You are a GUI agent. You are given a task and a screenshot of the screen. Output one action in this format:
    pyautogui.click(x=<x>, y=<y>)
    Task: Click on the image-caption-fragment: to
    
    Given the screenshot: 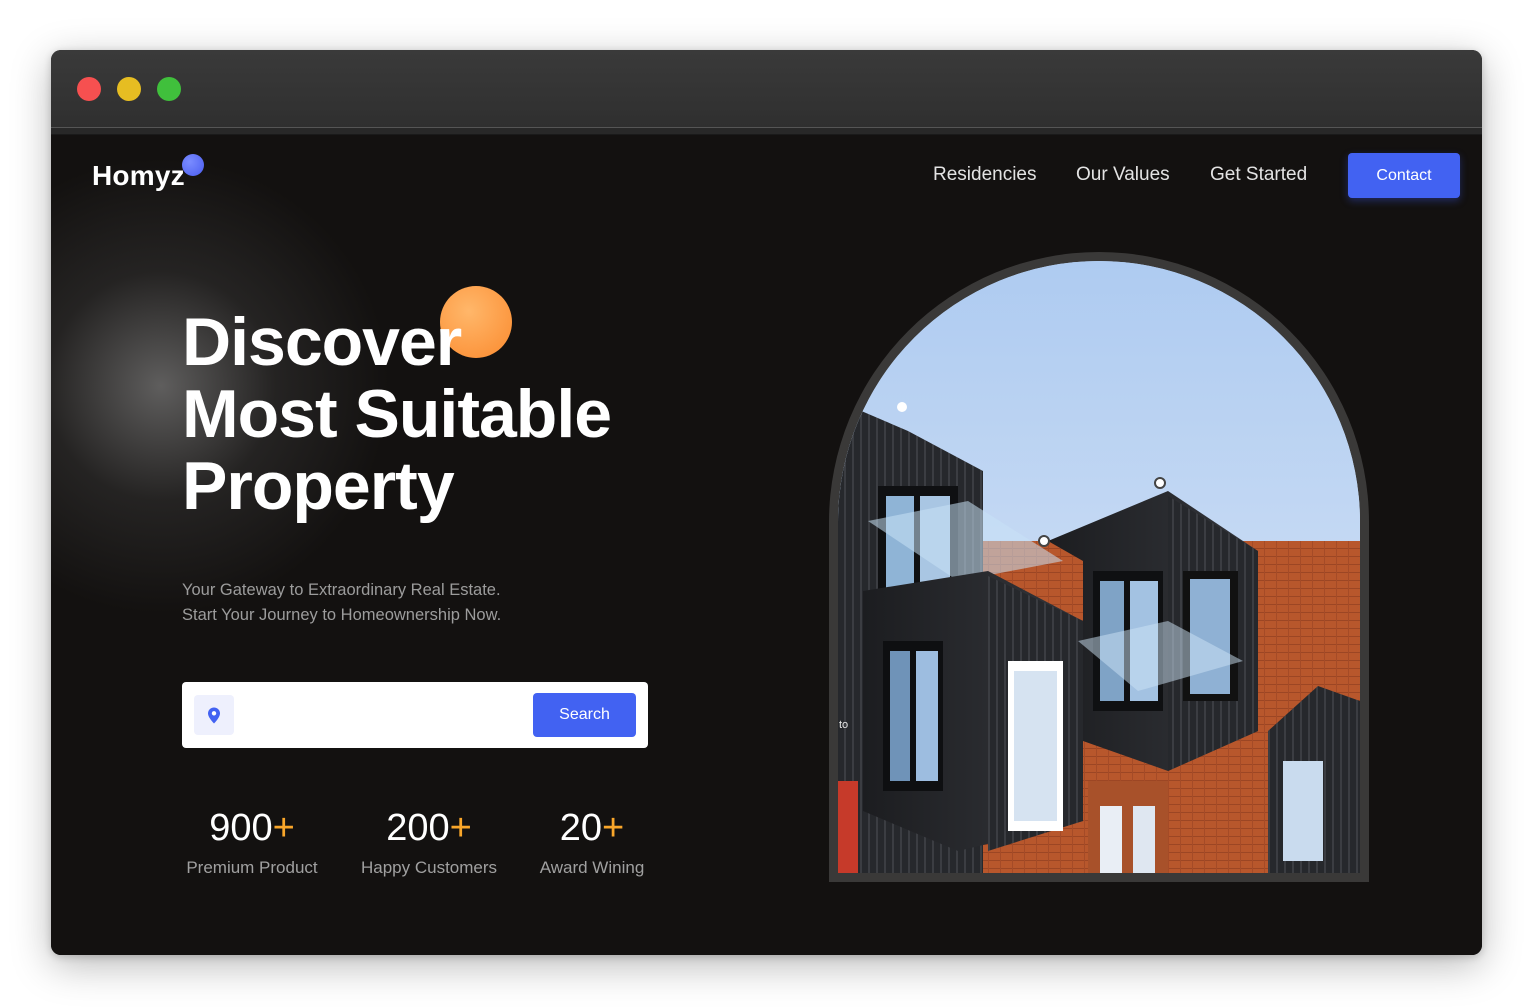 What is the action you would take?
    pyautogui.click(x=844, y=725)
    